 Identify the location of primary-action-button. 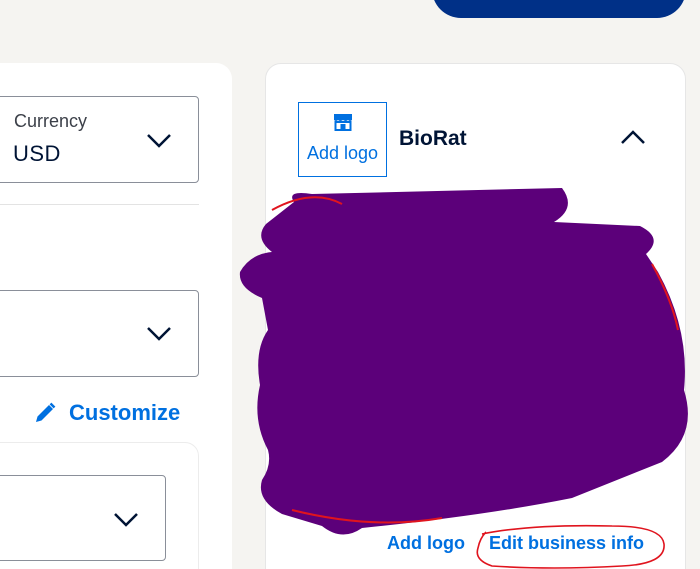
(559, 9).